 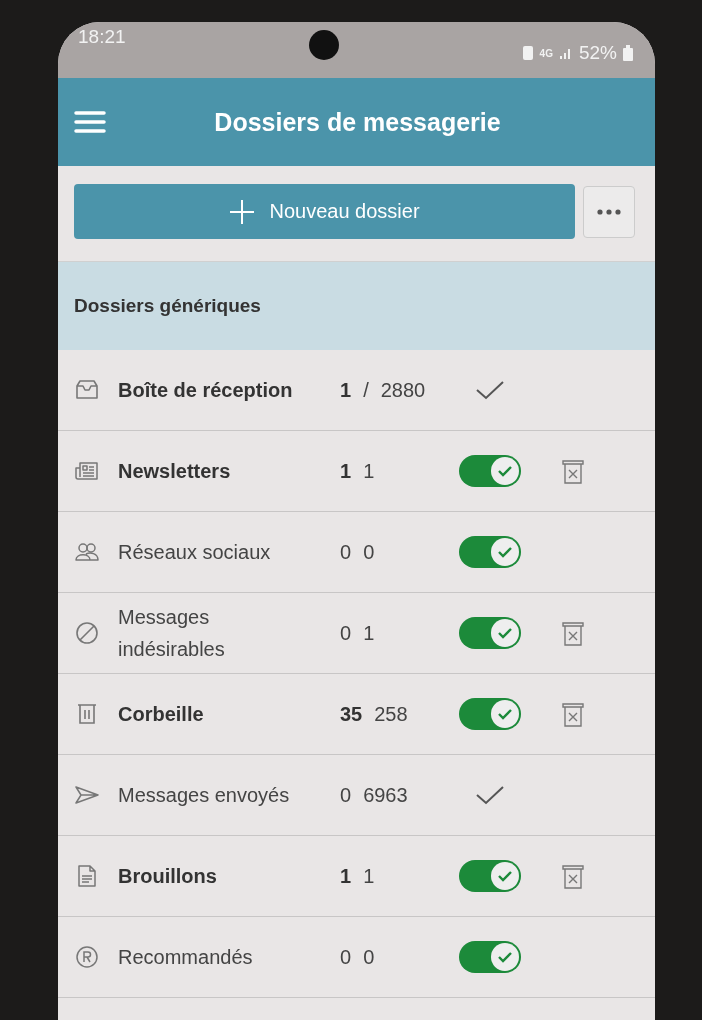 What do you see at coordinates (356, 306) in the screenshot?
I see `section-header: Dossiers génériques` at bounding box center [356, 306].